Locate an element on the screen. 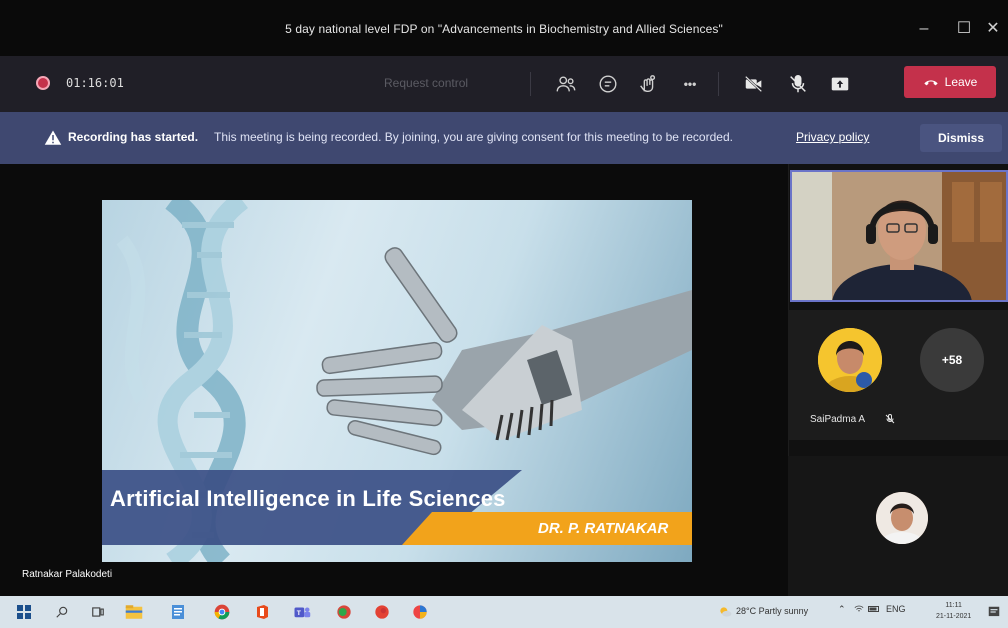  app-icon-multicolor is located at coordinates (420, 612).